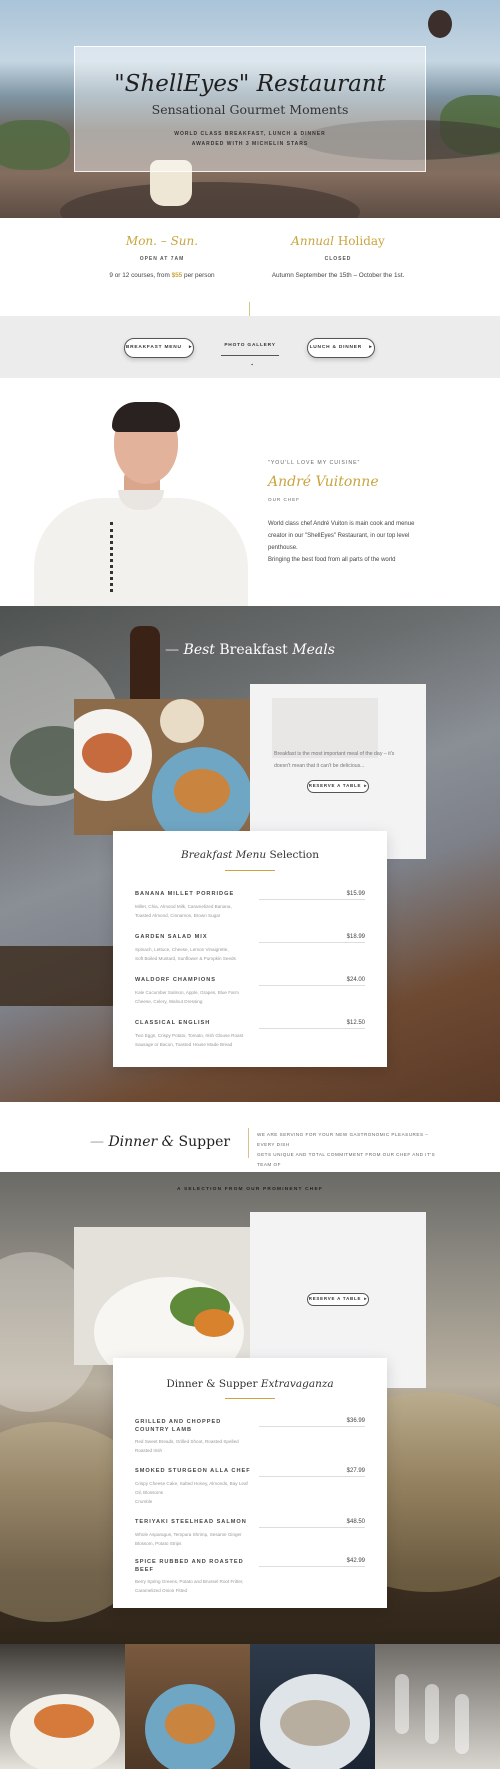  Describe the element at coordinates (250, 144) in the screenshot. I see `hero-tagline-2: AWARDED WITH 3 MICHELIN STARS` at that location.